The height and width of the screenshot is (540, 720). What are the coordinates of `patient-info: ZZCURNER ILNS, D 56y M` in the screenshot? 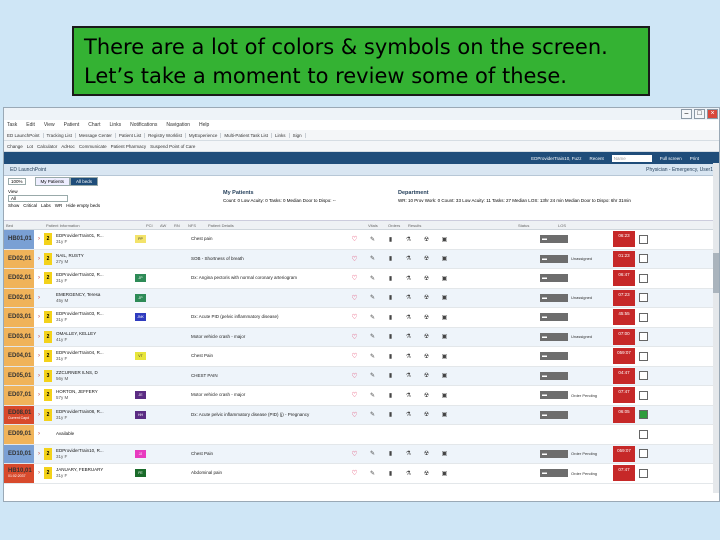 It's located at (95, 376).